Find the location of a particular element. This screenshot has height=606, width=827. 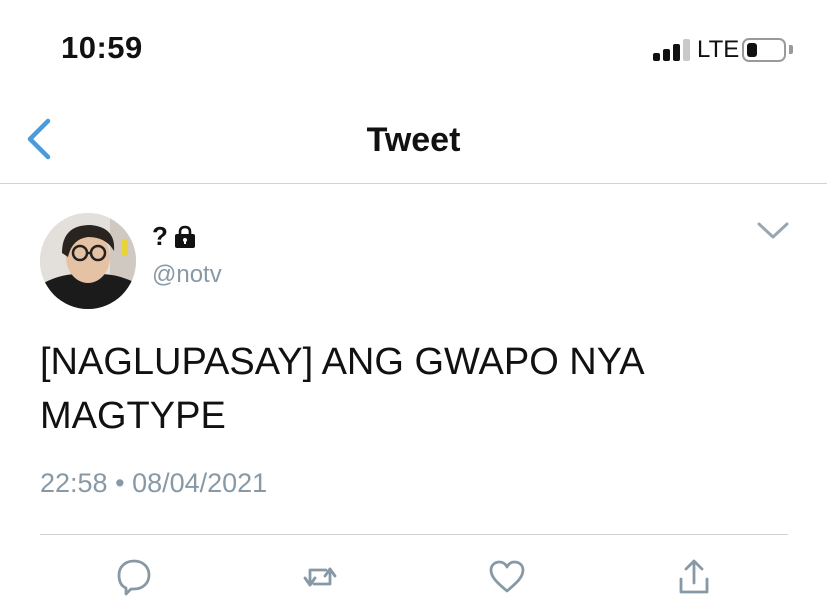

page-title: Tweet is located at coordinates (413, 140).